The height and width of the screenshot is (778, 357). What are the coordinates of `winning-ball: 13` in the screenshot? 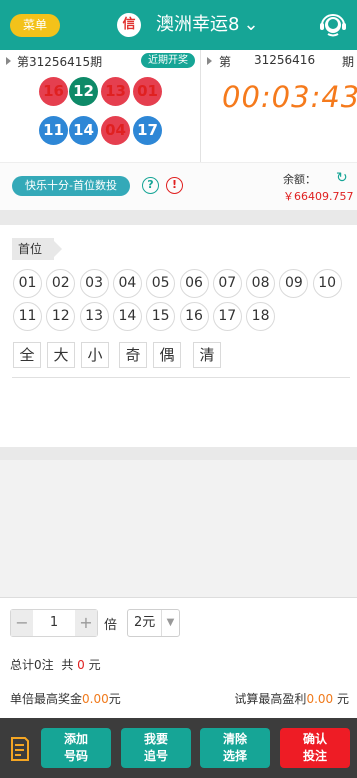 It's located at (115, 91).